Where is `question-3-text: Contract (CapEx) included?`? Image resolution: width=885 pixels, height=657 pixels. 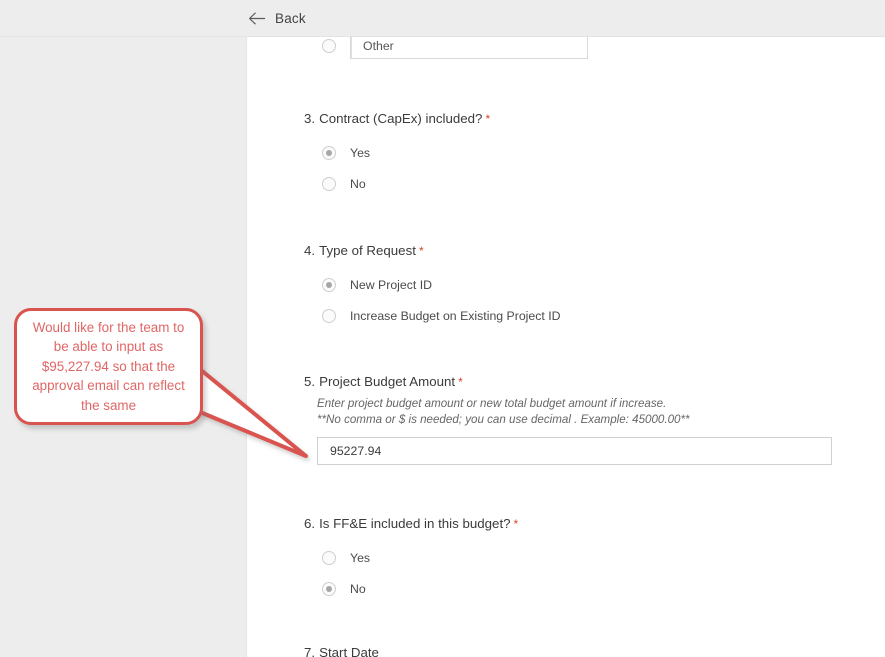
question-3-text: Contract (CapEx) included? is located at coordinates (401, 118).